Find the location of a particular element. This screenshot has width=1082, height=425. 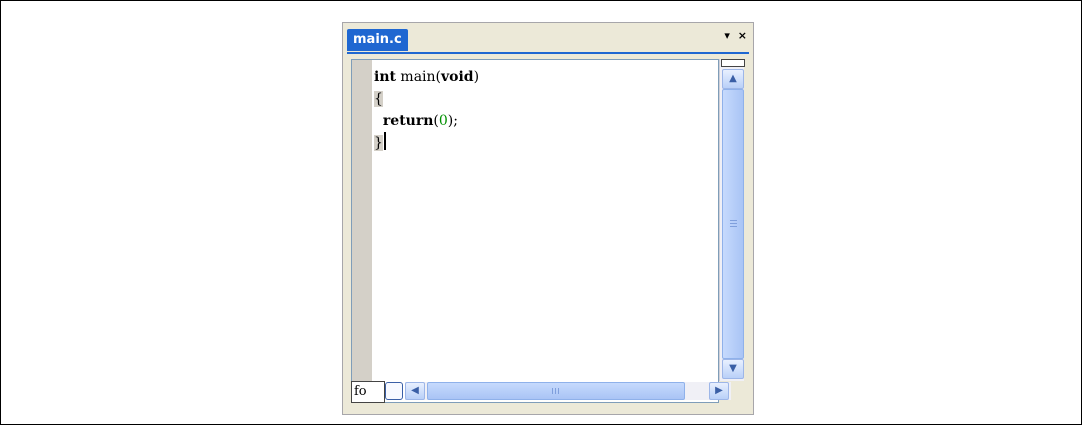

code-line: { is located at coordinates (426, 99).